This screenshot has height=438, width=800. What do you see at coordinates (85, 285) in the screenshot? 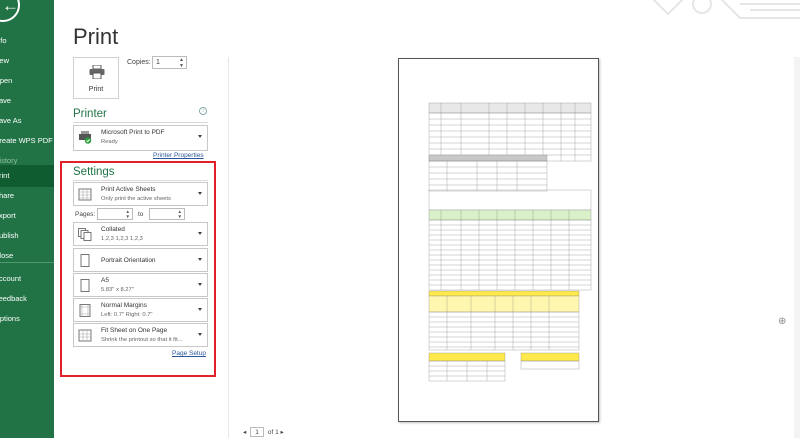
I see `paper-icon` at bounding box center [85, 285].